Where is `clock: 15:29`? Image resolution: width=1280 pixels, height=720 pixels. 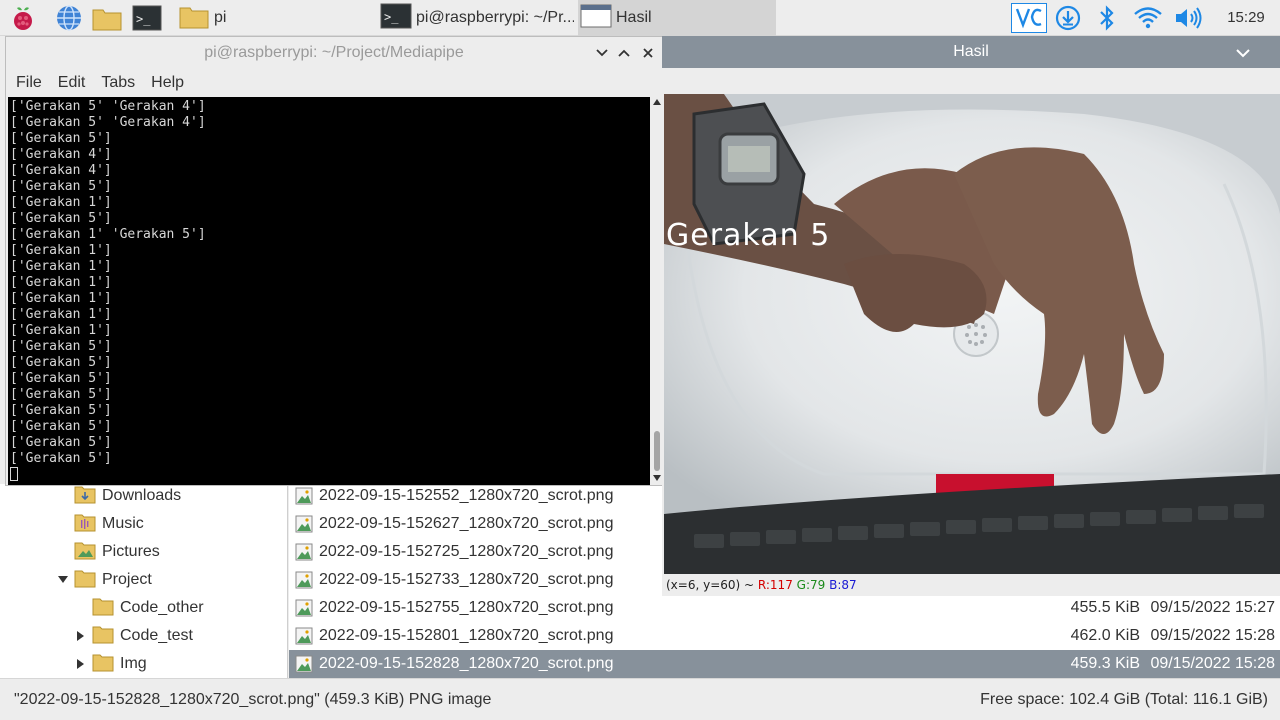 clock: 15:29 is located at coordinates (1246, 18).